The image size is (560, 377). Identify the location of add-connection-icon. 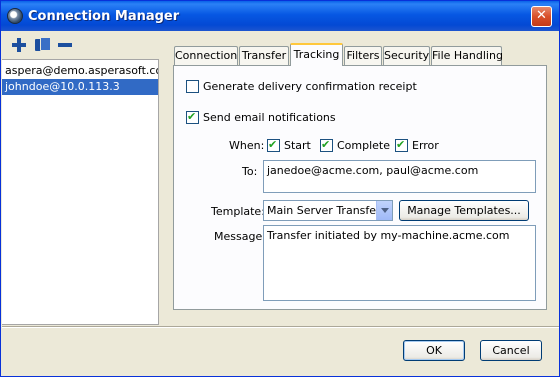
(19, 45).